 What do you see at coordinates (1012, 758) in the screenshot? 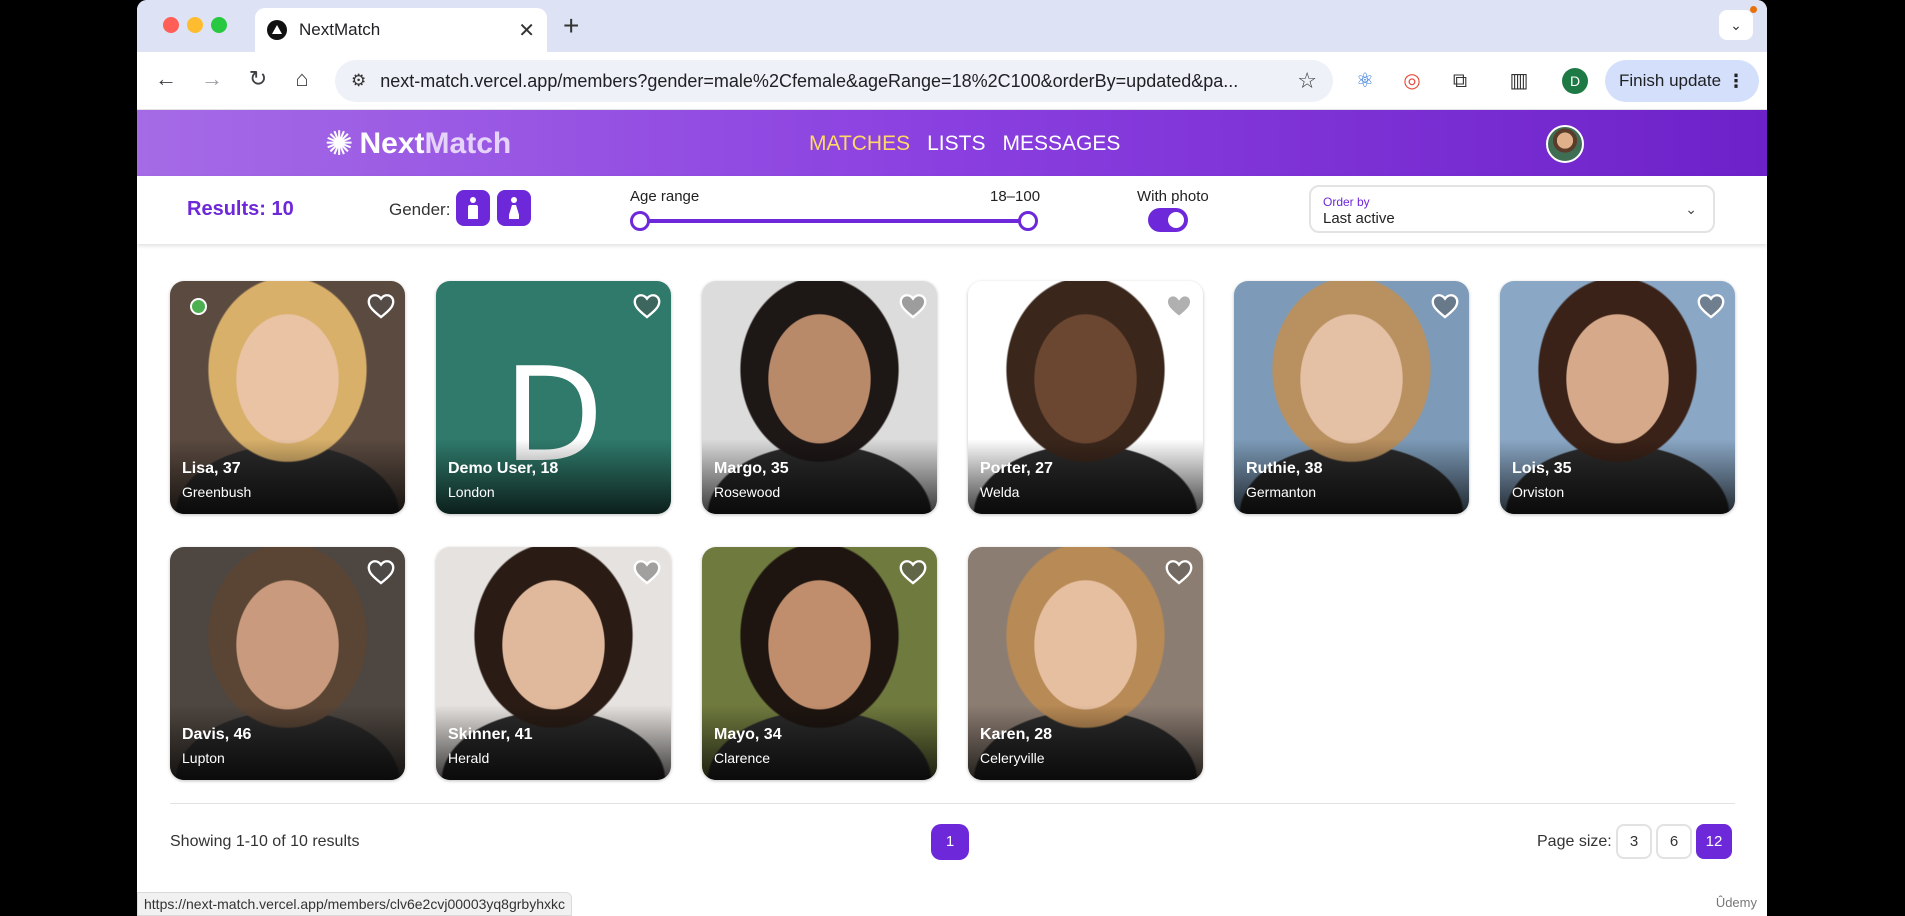
I see `member-city: Celeryville` at bounding box center [1012, 758].